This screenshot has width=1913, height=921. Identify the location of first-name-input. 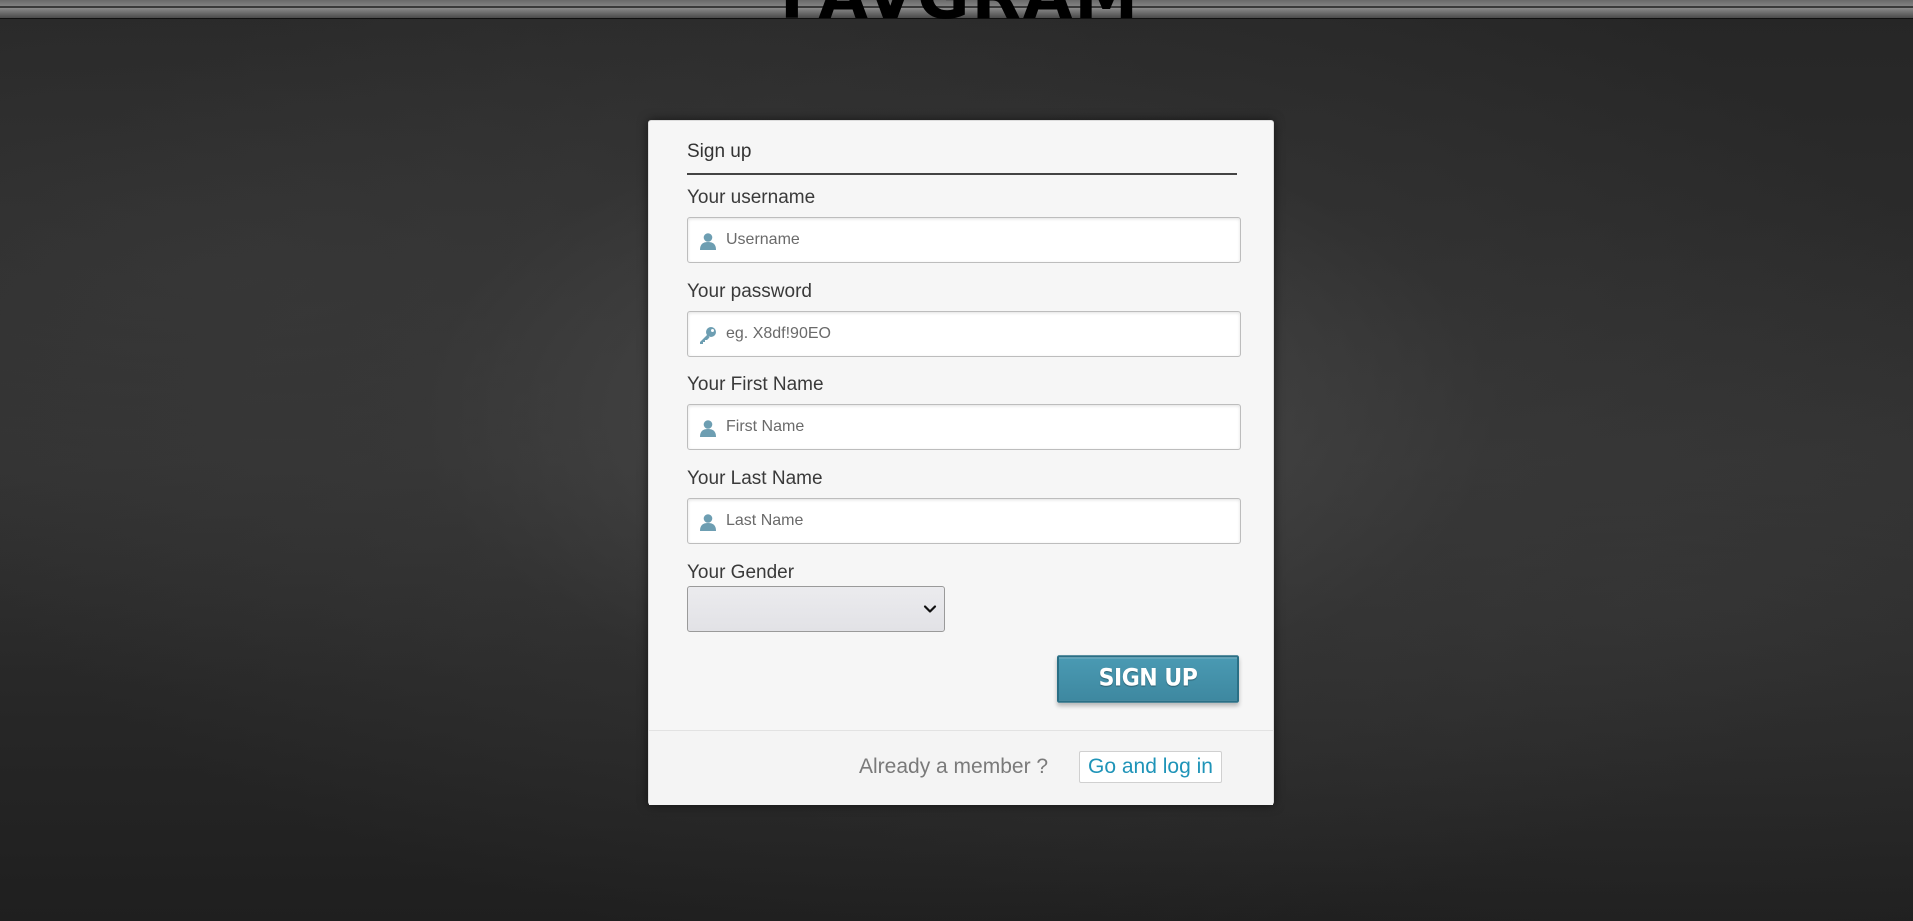
(976, 427).